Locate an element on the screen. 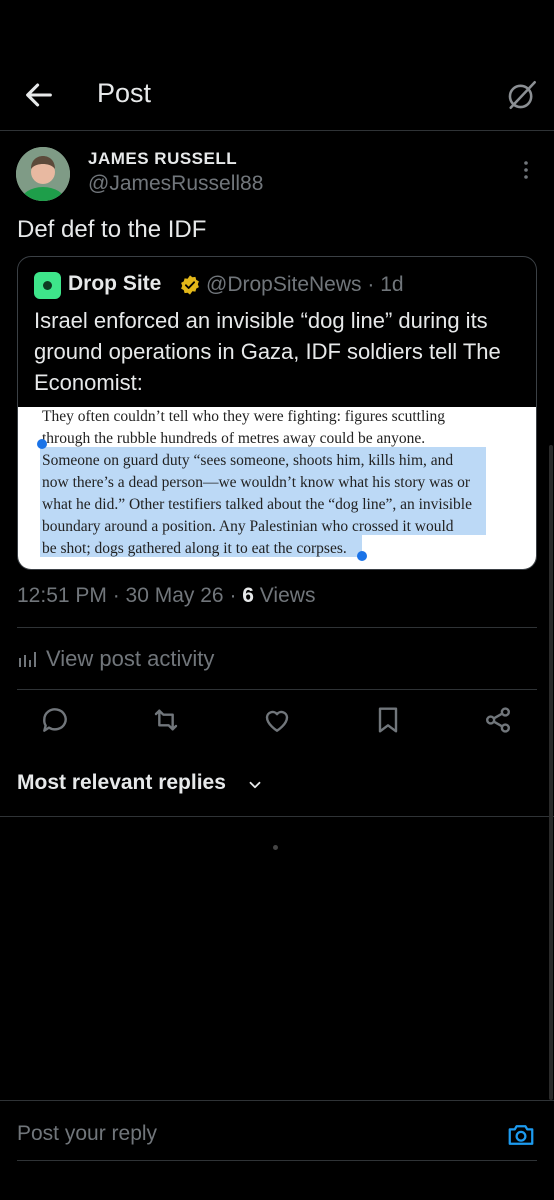 The height and width of the screenshot is (1200, 554). bookmark-button is located at coordinates (388, 720).